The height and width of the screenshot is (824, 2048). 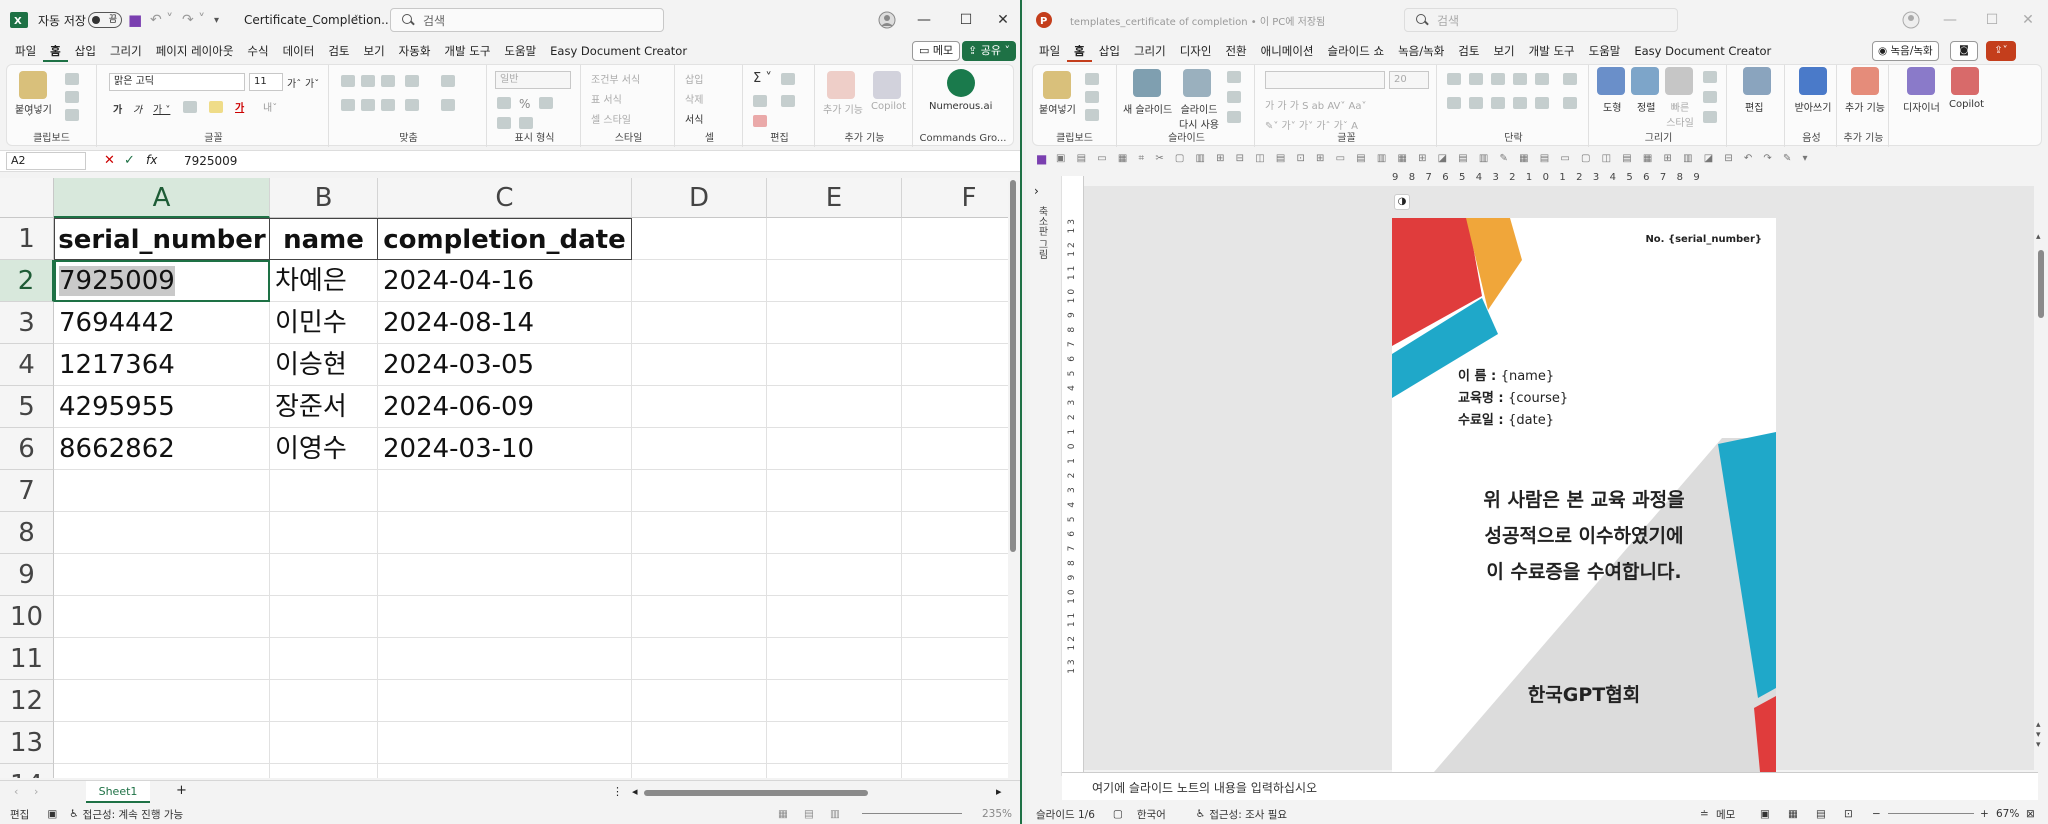 I want to click on decrease-indent-icon, so click(x=1498, y=79).